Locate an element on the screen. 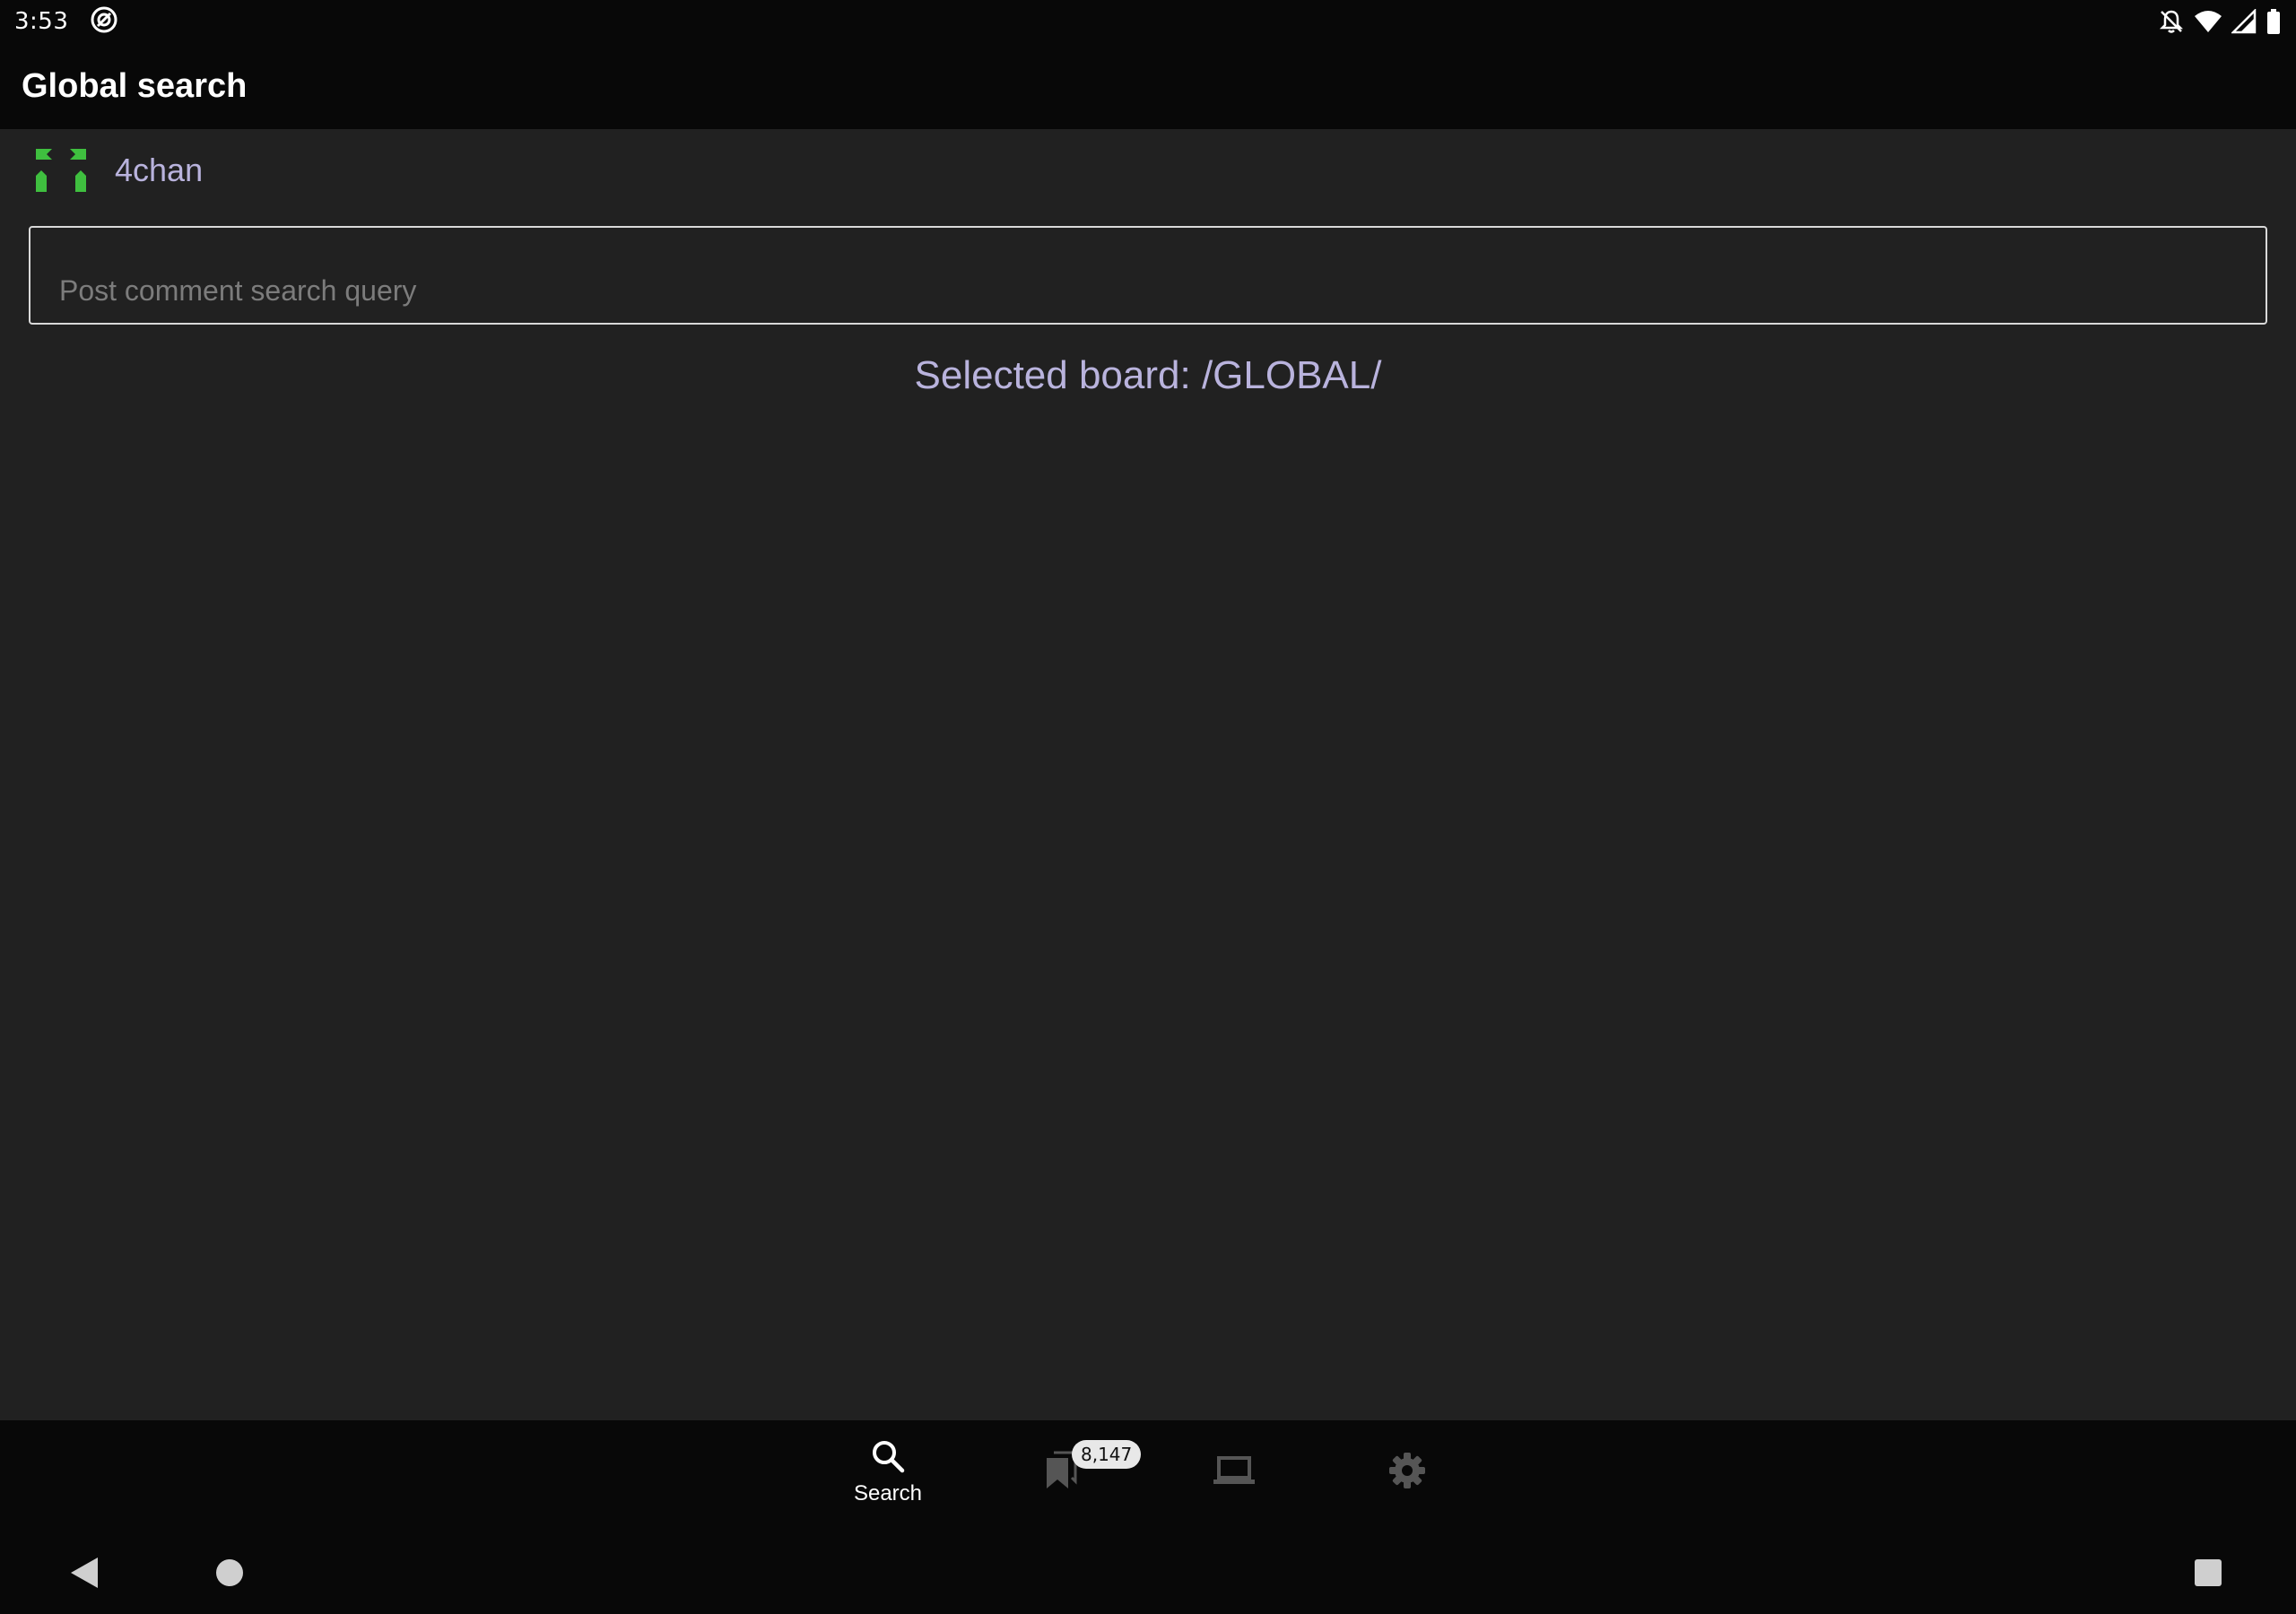 The image size is (2296, 1614). site-selector: 4chan is located at coordinates (116, 170).